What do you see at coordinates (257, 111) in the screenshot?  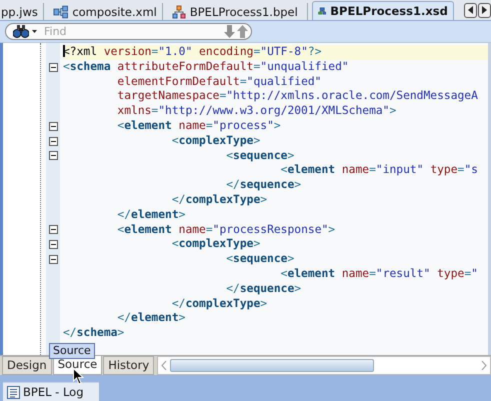 I see `code-line: xmlns="http://www.w3.org/2001/XMLSchema">` at bounding box center [257, 111].